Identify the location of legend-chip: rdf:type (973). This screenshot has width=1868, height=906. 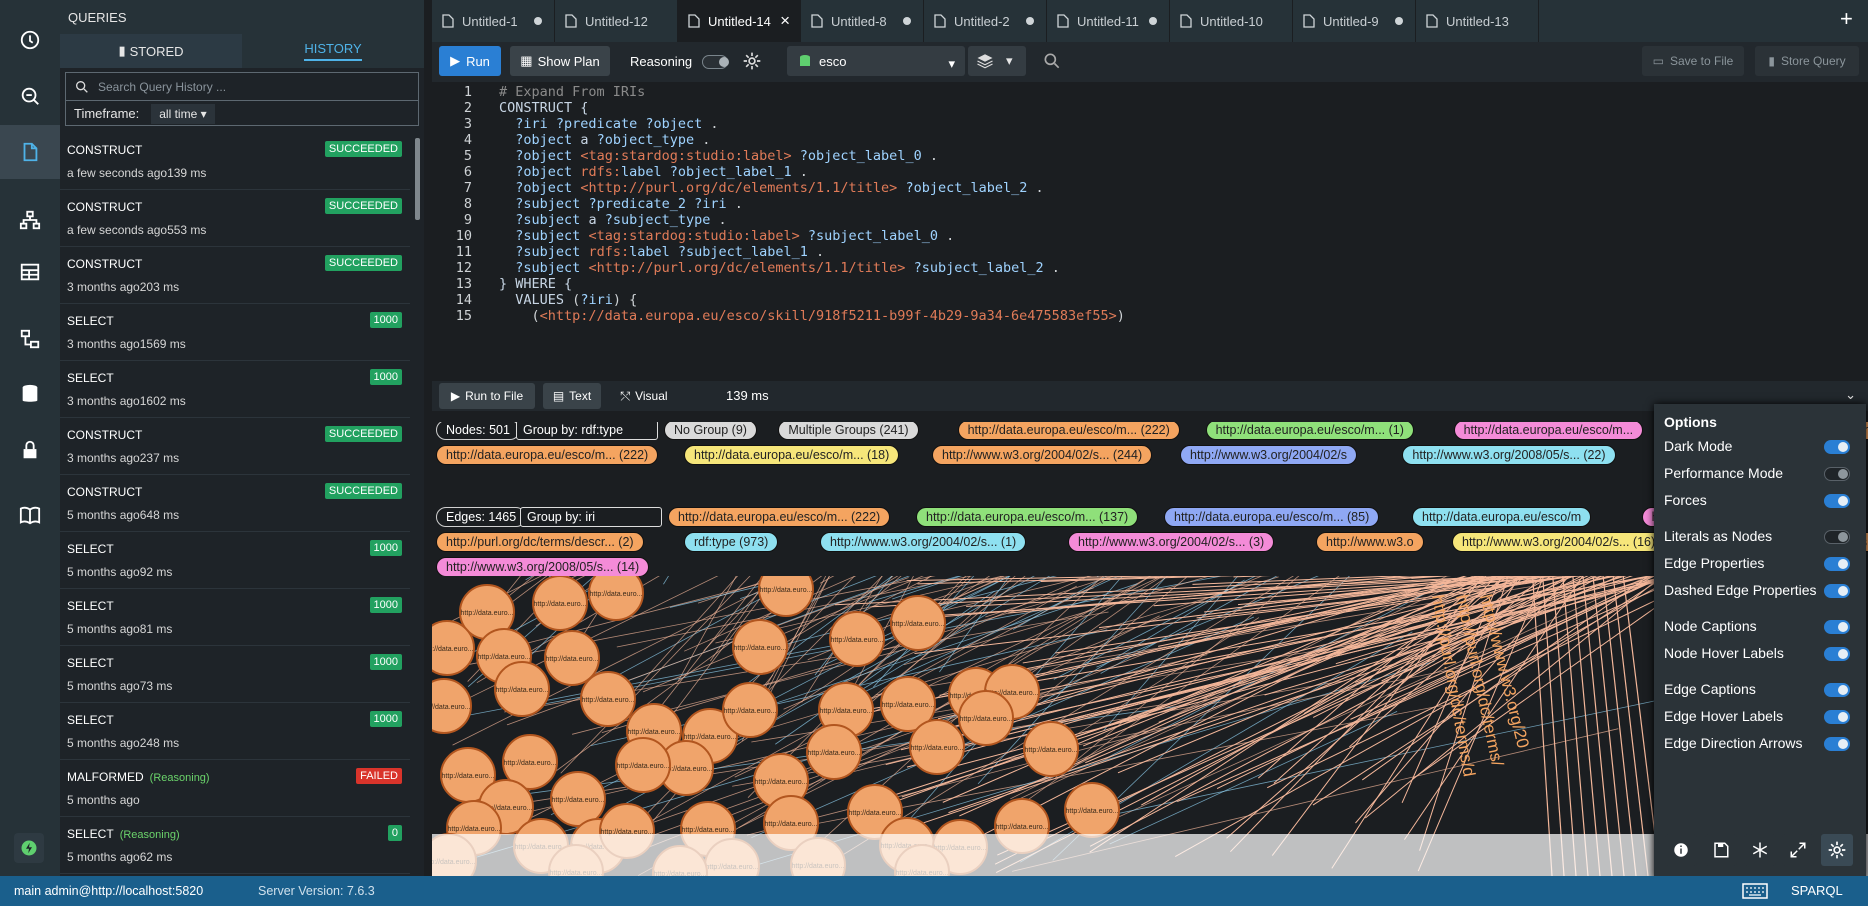
(731, 542).